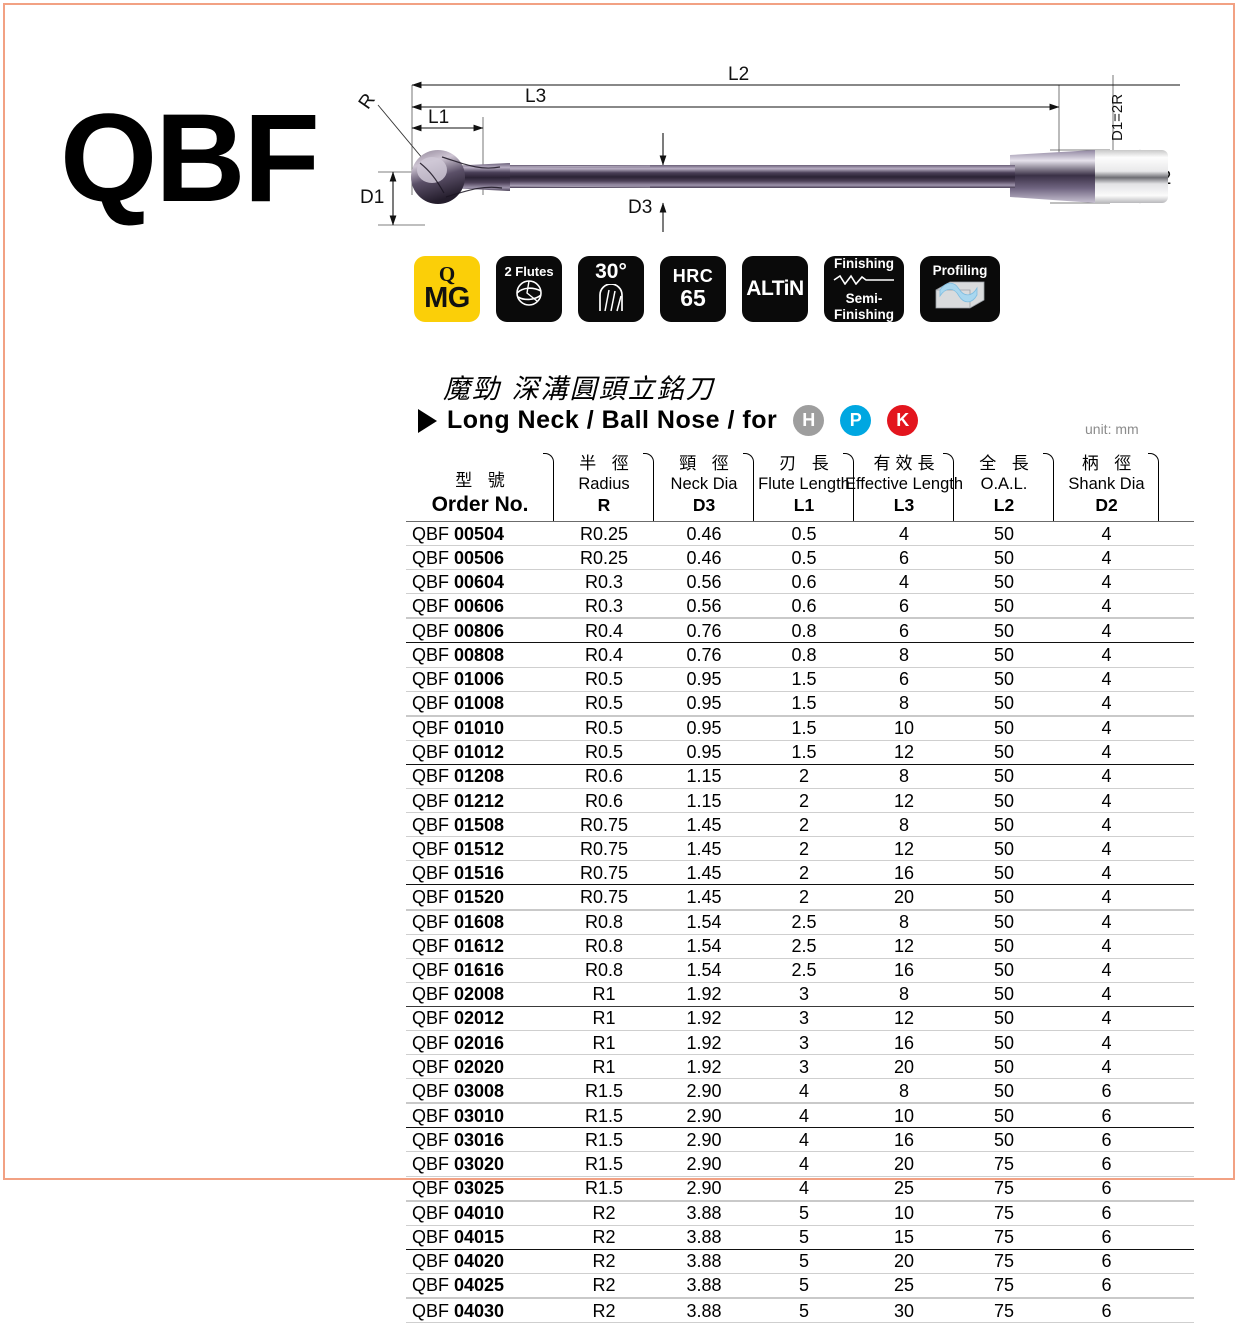 Image resolution: width=1242 pixels, height=1323 pixels. What do you see at coordinates (800, 1067) in the screenshot?
I see `table-row: QBF 02020 R1 1.92 3 20 50 4` at bounding box center [800, 1067].